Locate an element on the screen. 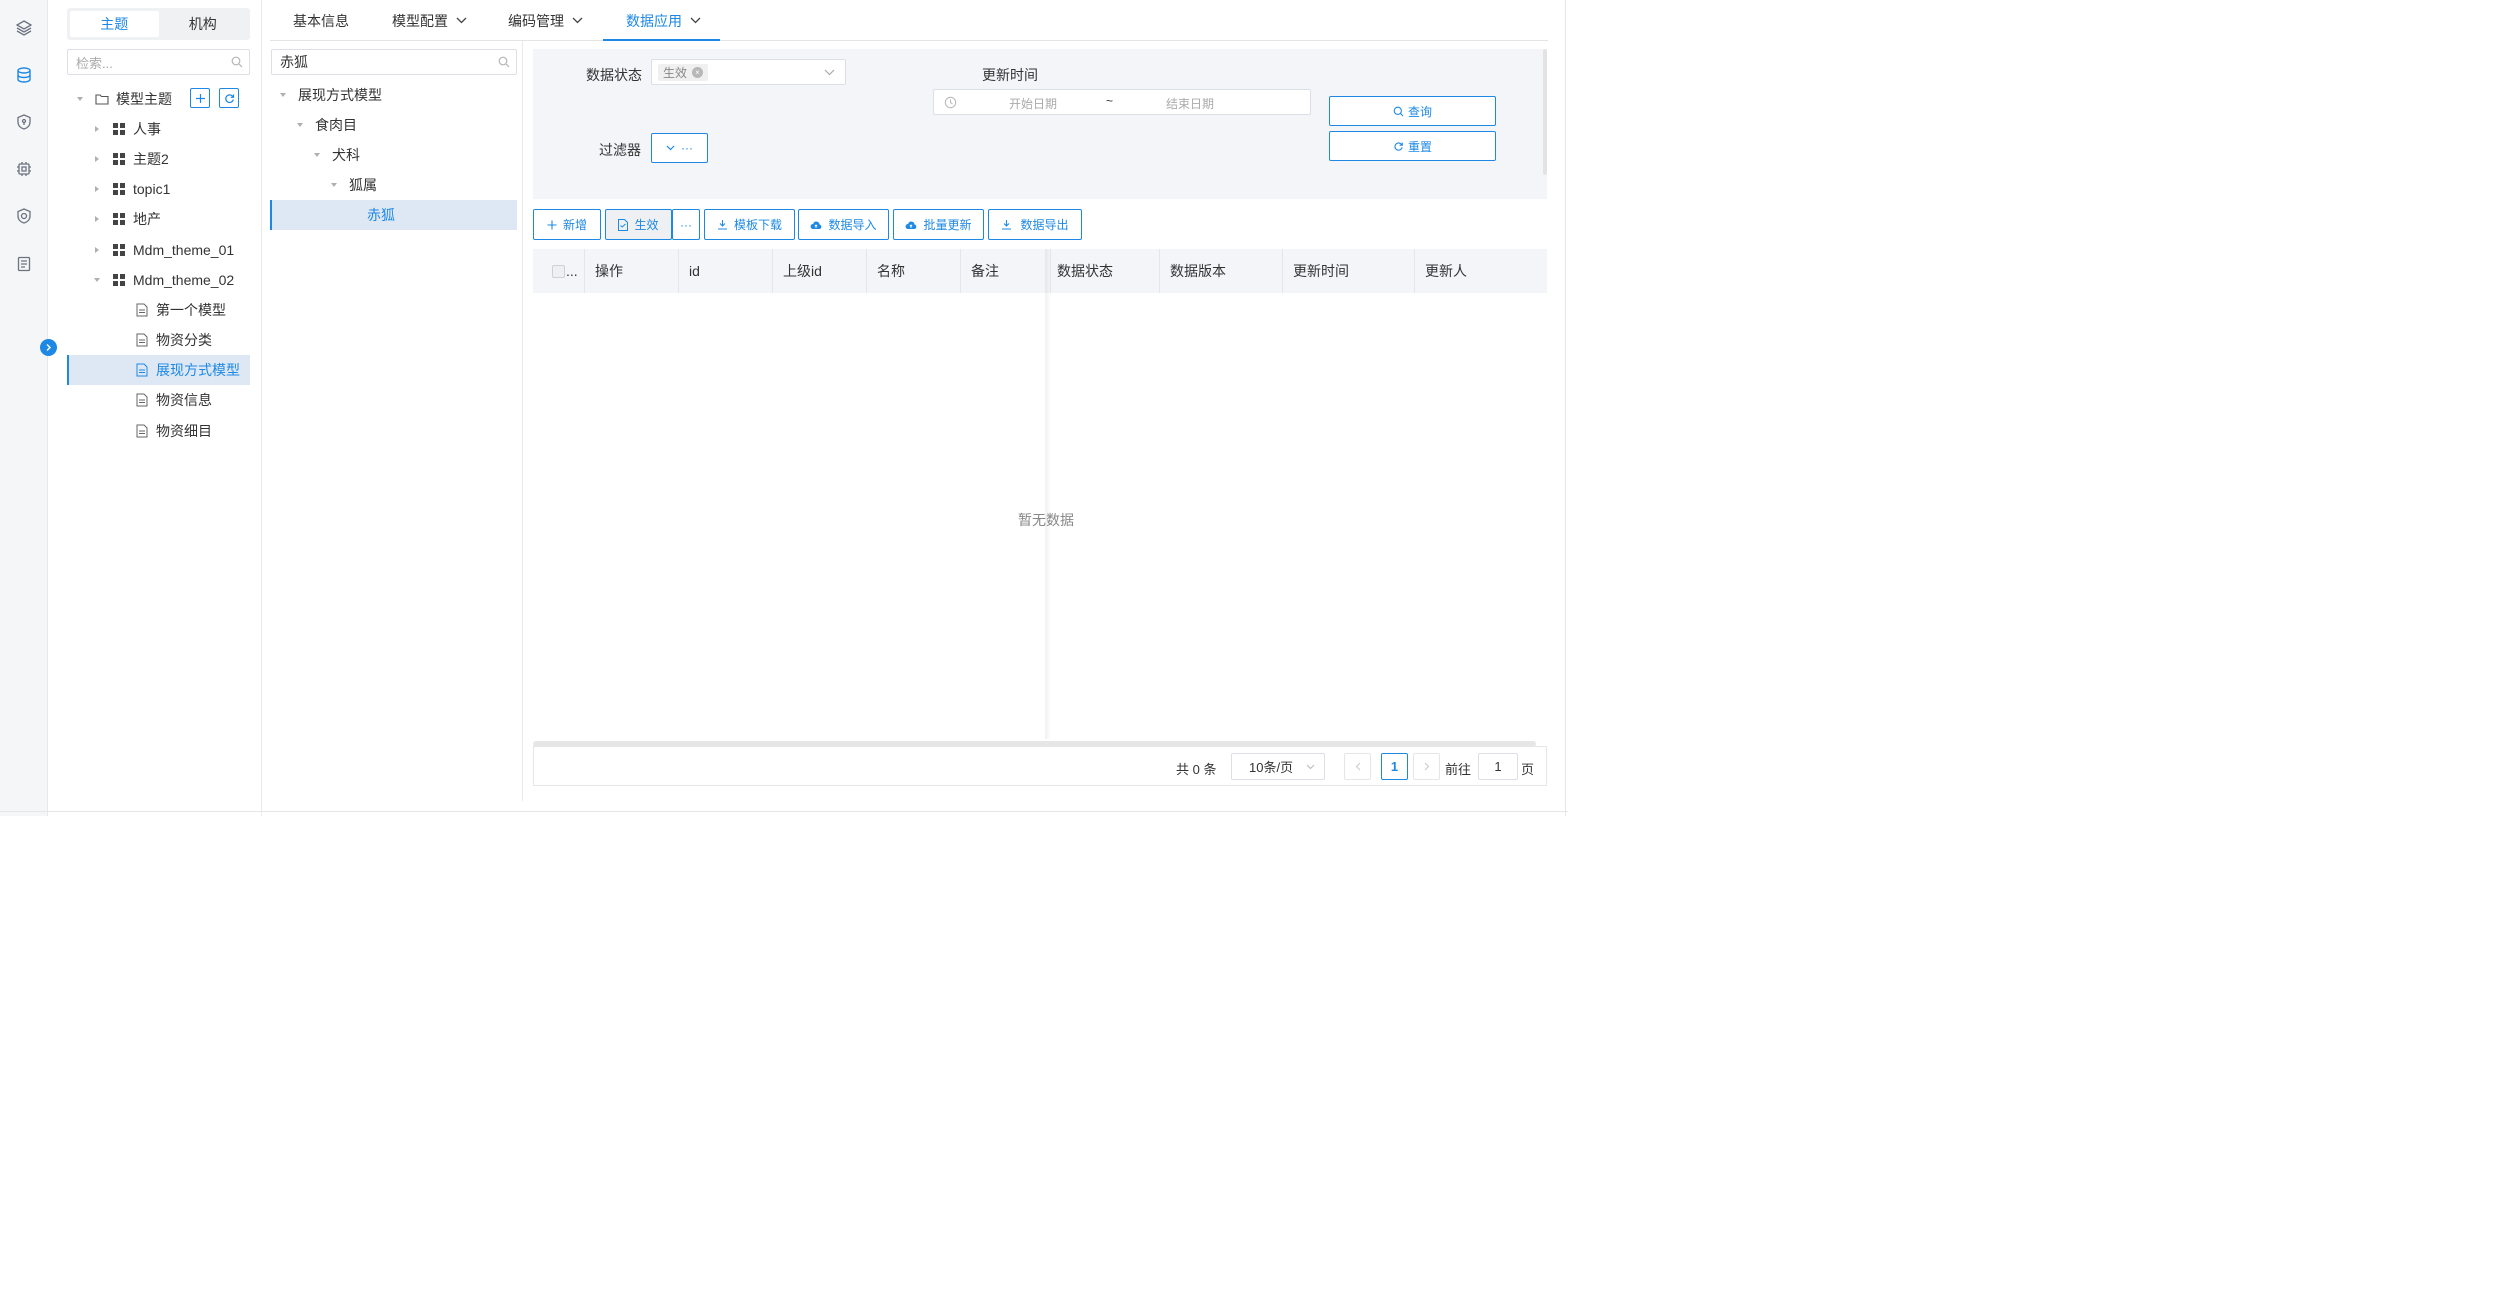 The image size is (2493, 1294). filter-scrollbar is located at coordinates (1545, 112).